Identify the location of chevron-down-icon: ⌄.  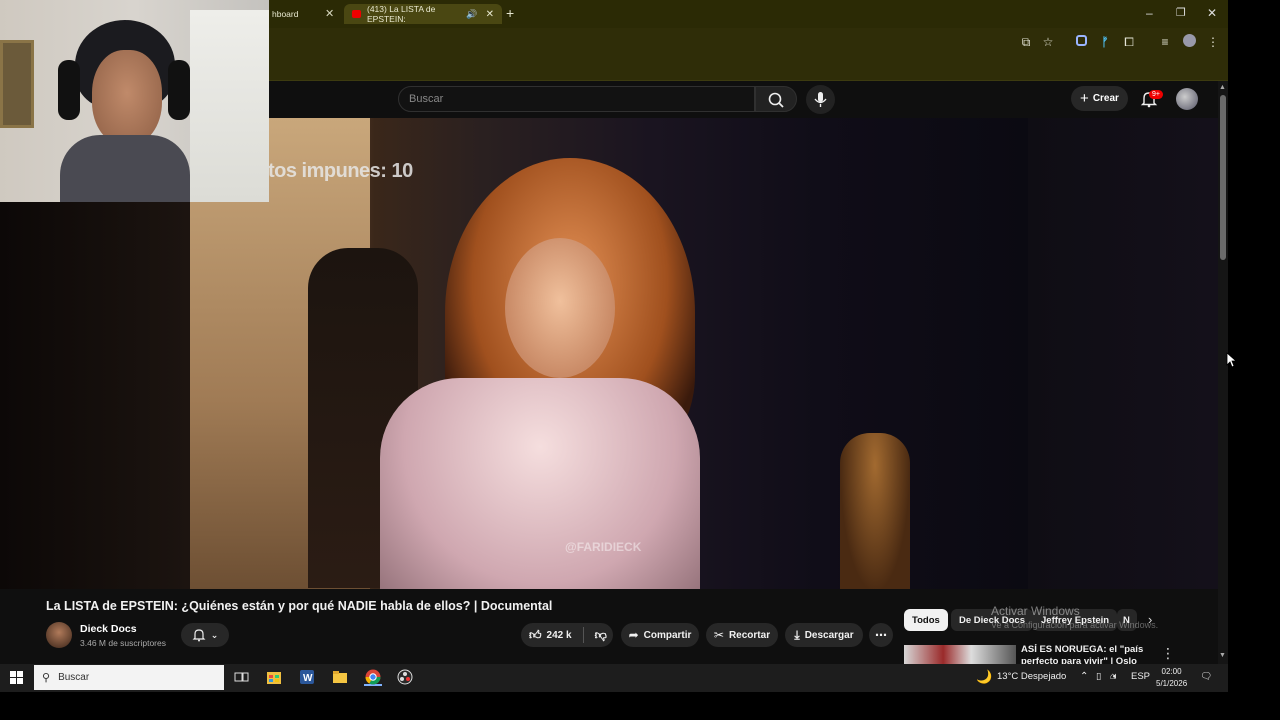
(214, 634).